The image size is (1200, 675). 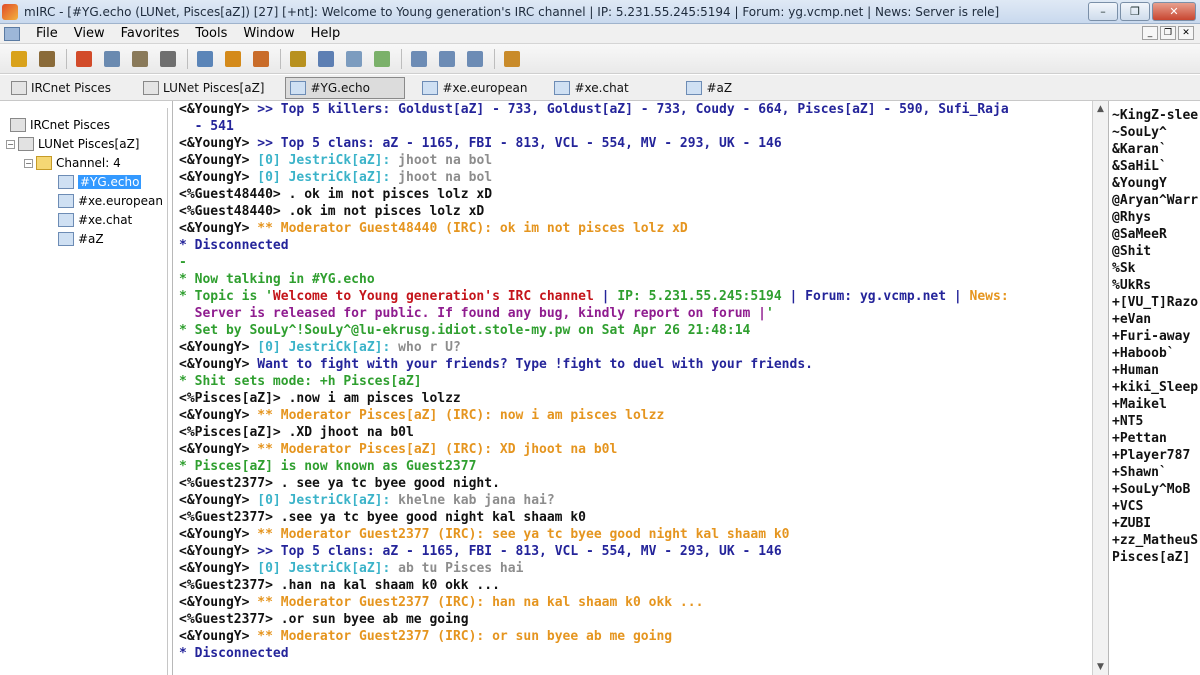 I want to click on nick-entry: +[VU_T]Razo, so click(x=1156, y=302).